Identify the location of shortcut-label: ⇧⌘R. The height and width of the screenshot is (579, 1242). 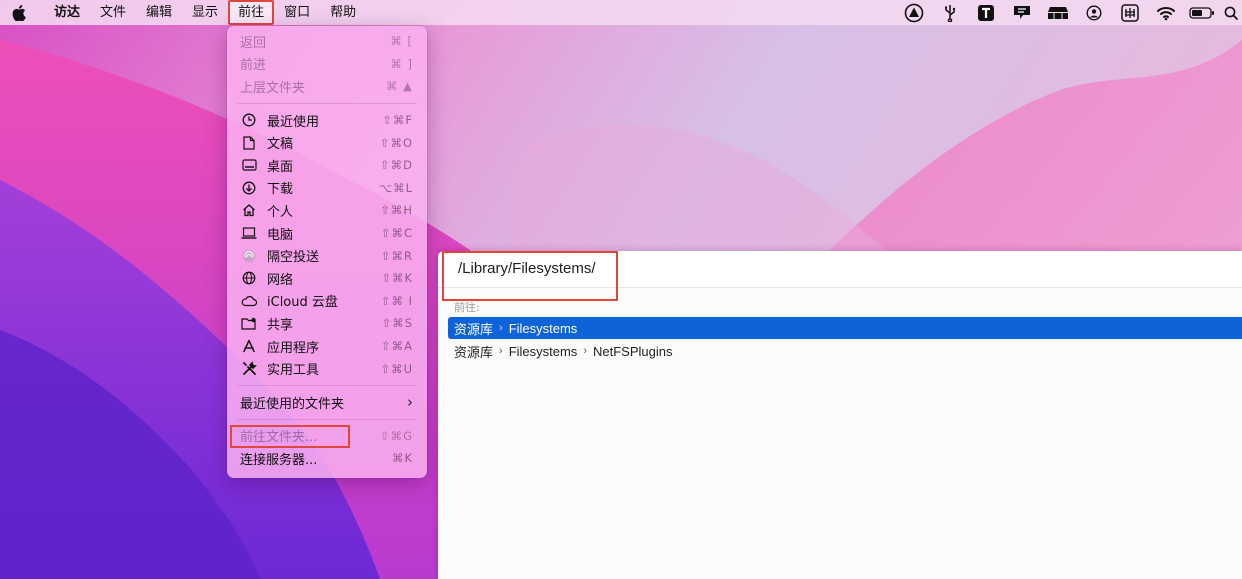
(396, 255).